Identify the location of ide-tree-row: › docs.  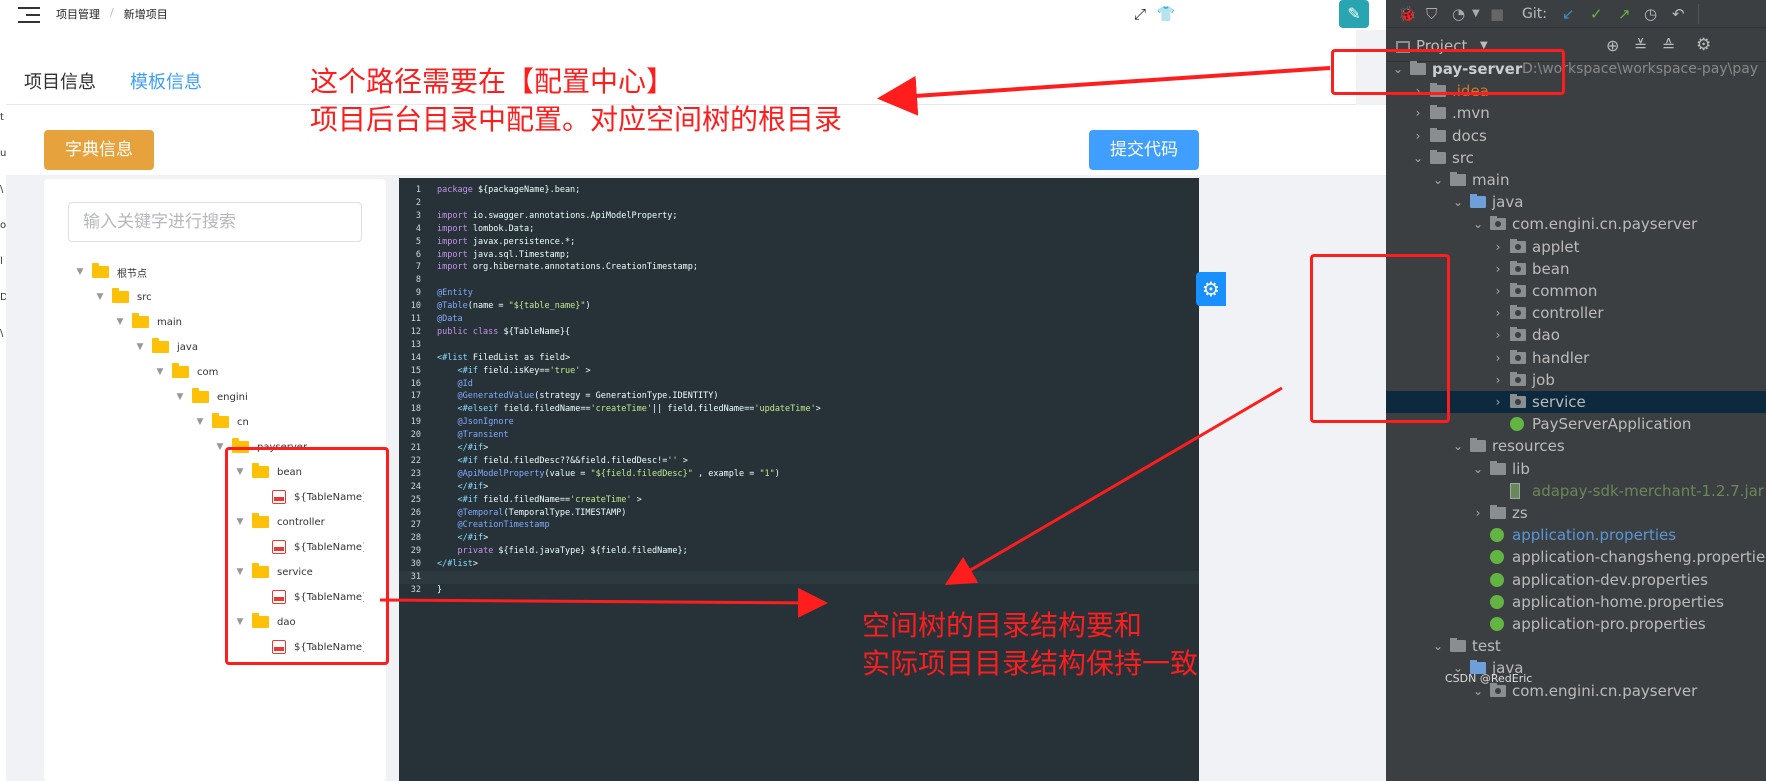
(1576, 136).